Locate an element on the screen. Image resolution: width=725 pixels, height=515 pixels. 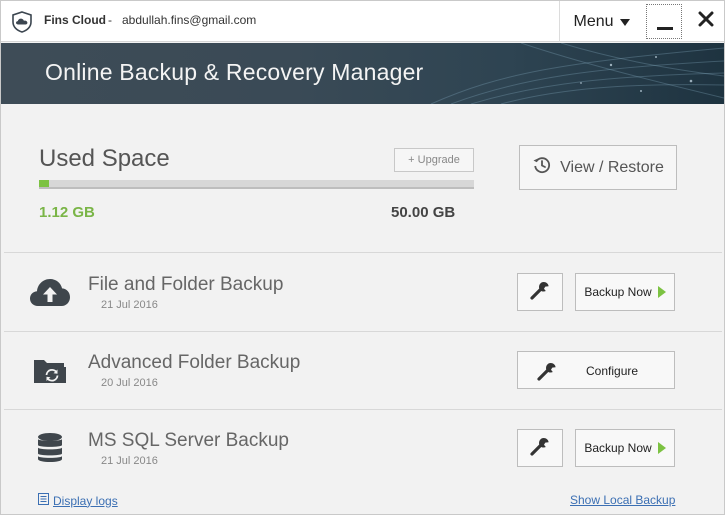
show-local-backup-link: Show Local Backup is located at coordinates (622, 500).